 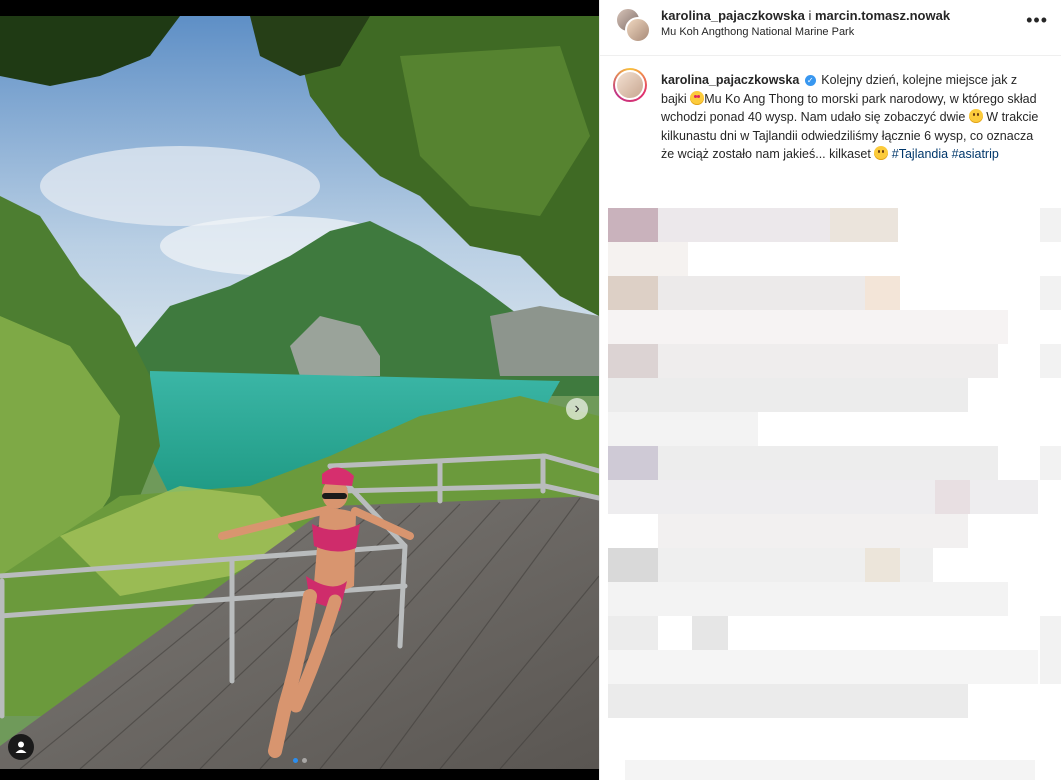 What do you see at coordinates (920, 154) in the screenshot?
I see `hashtag-link: #Tajlandia` at bounding box center [920, 154].